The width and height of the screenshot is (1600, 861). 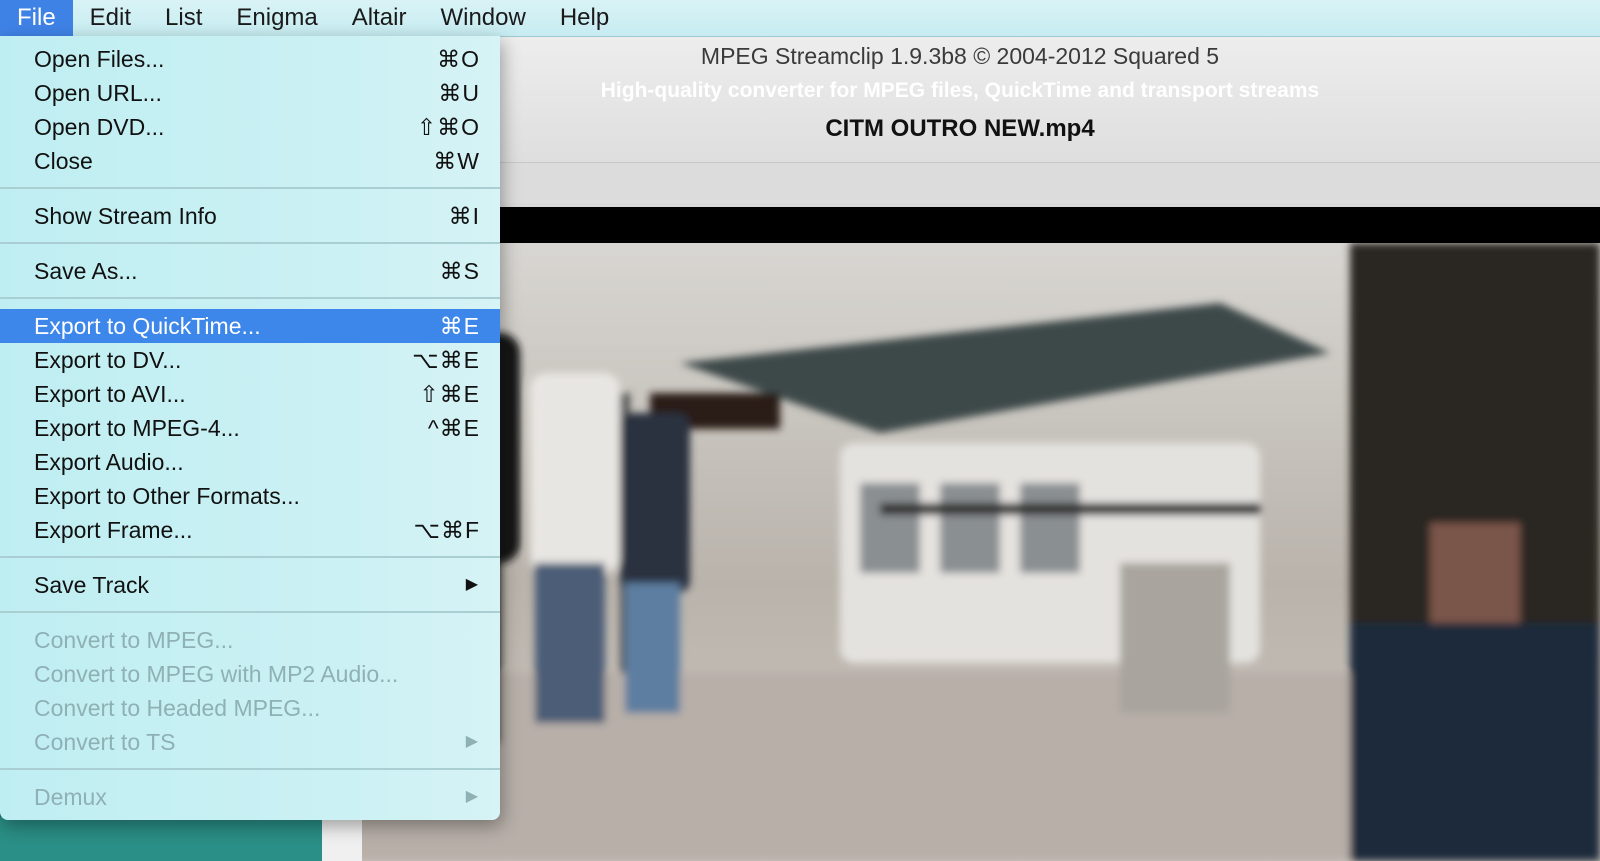 I want to click on menu-file: File, so click(x=36, y=18).